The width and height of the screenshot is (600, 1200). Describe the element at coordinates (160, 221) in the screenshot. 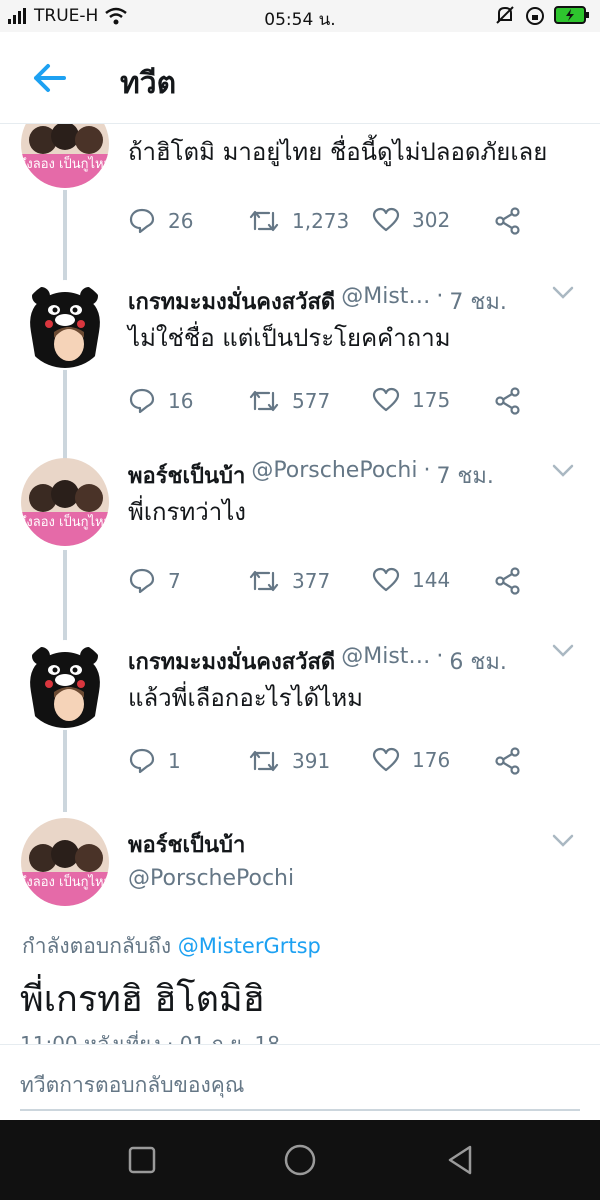

I see `reply-button: 26` at that location.